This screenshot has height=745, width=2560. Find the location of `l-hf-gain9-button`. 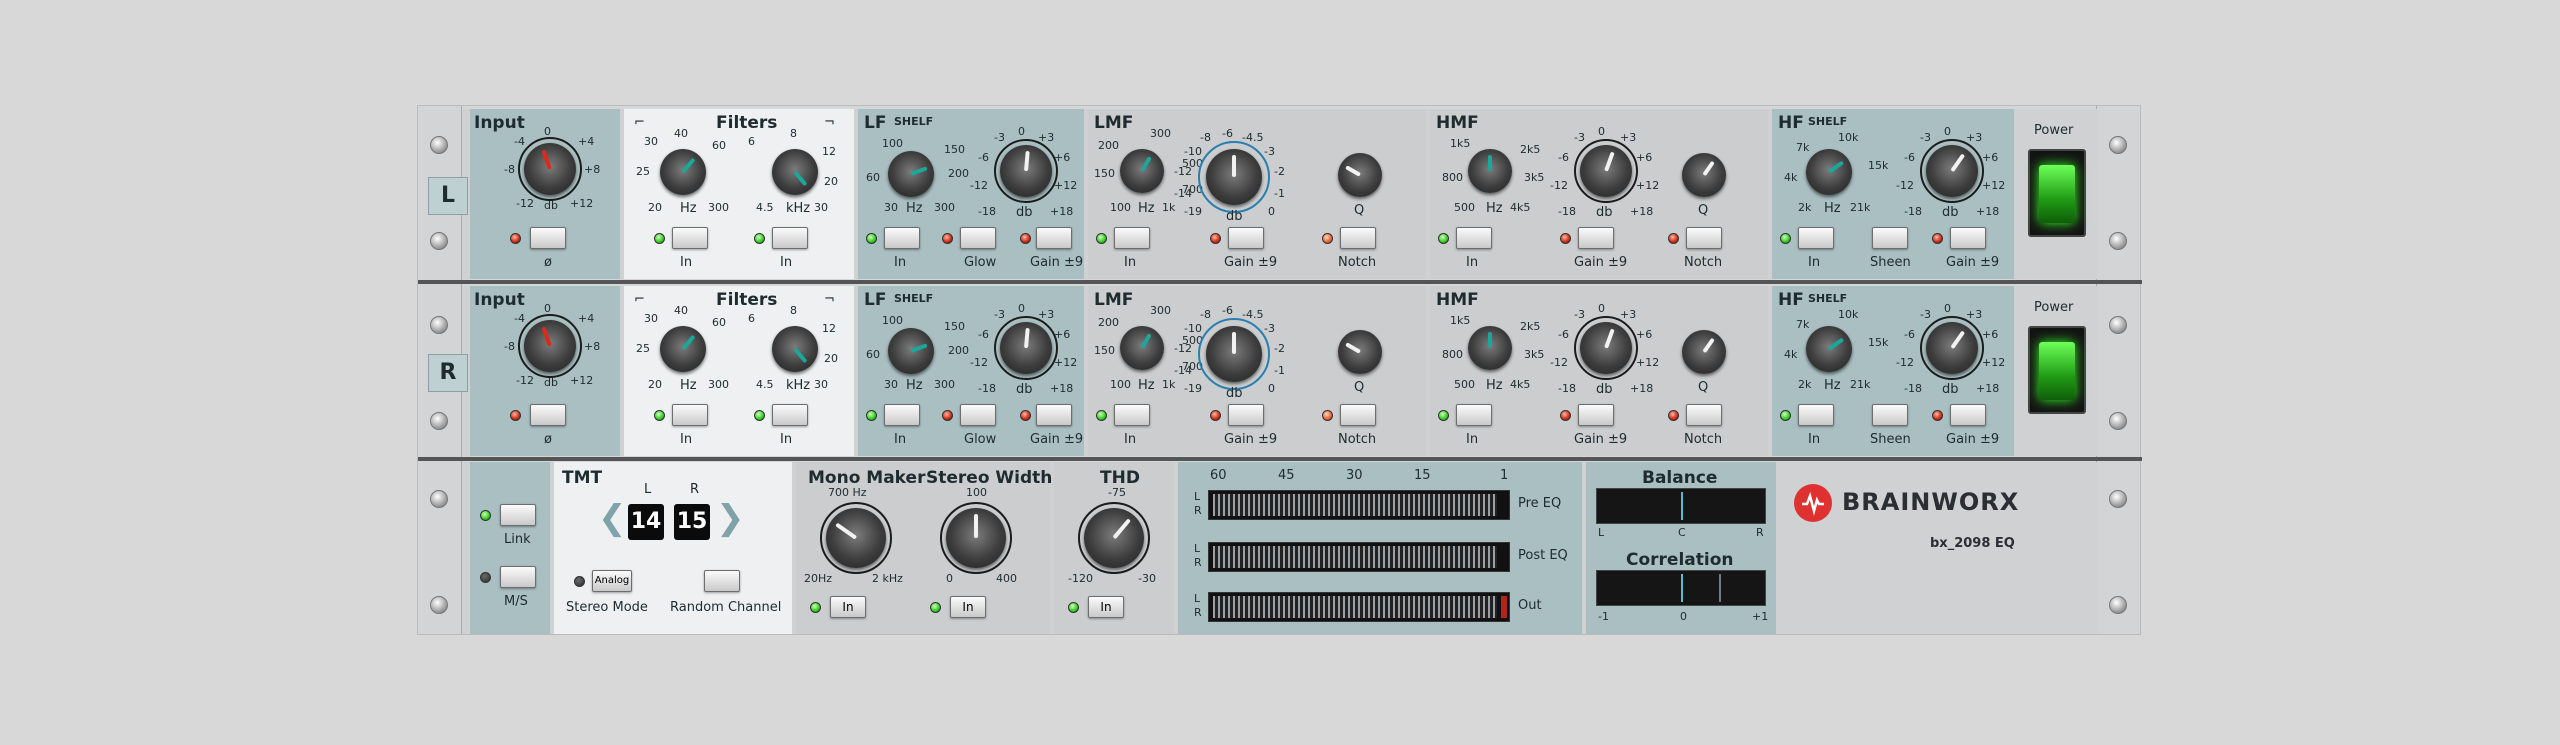

l-hf-gain9-button is located at coordinates (1968, 238).